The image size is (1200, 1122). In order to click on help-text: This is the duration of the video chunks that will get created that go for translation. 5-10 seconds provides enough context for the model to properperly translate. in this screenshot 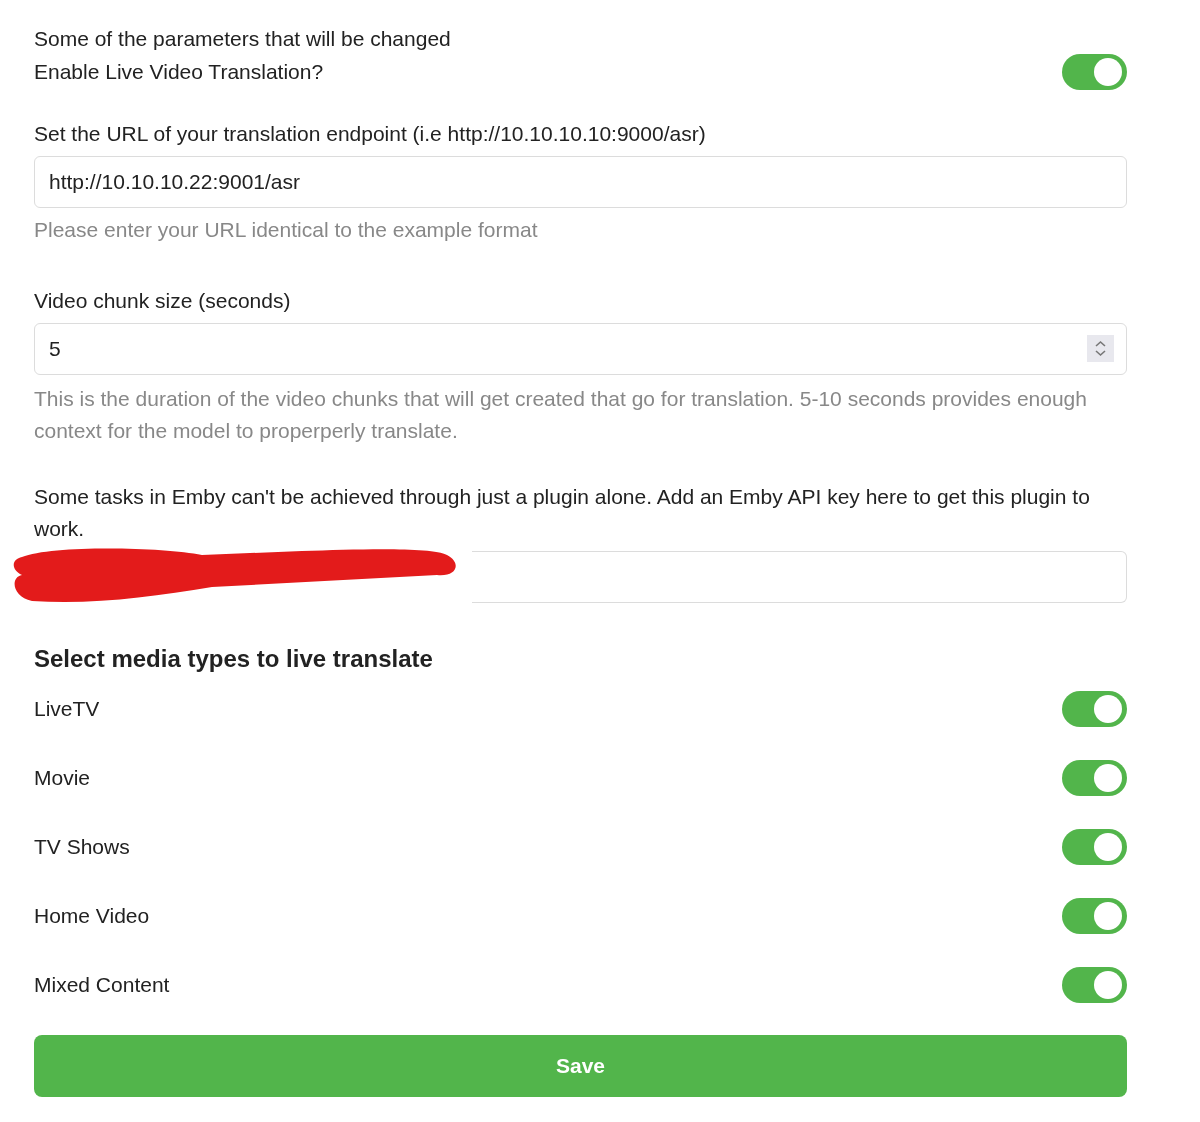, I will do `click(561, 414)`.